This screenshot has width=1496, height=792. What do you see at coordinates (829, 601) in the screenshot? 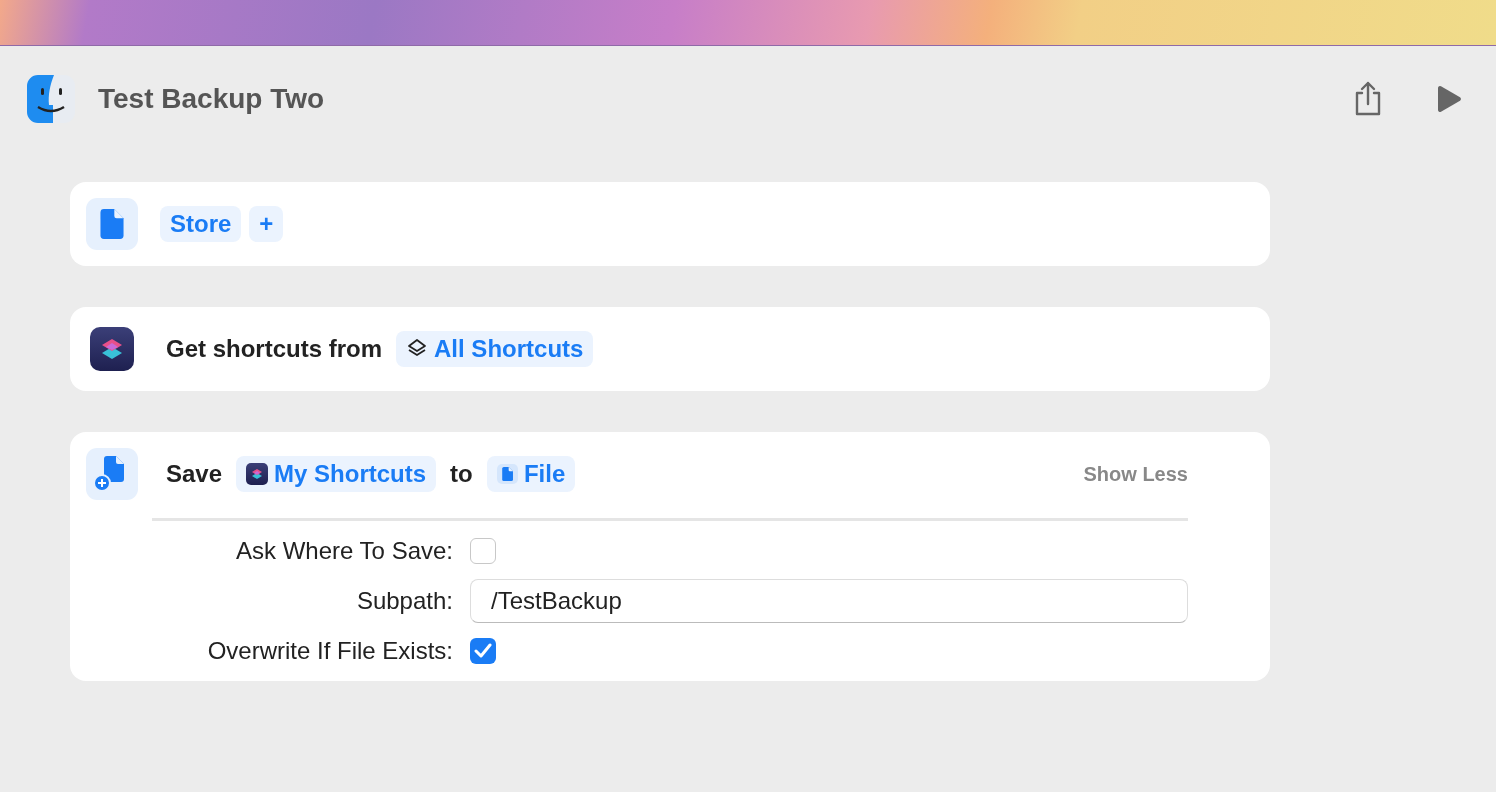
I see `subpath-field: /TestBackup` at bounding box center [829, 601].